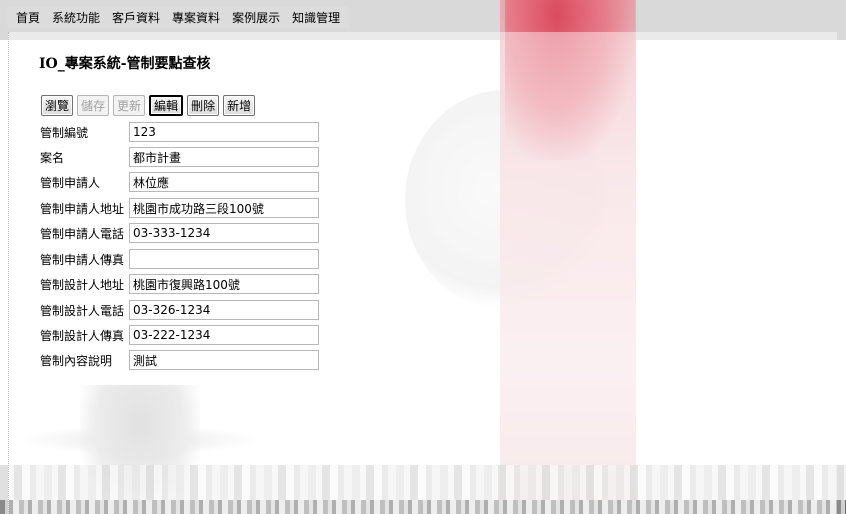  What do you see at coordinates (129, 105) in the screenshot?
I see `update-button: 更新` at bounding box center [129, 105].